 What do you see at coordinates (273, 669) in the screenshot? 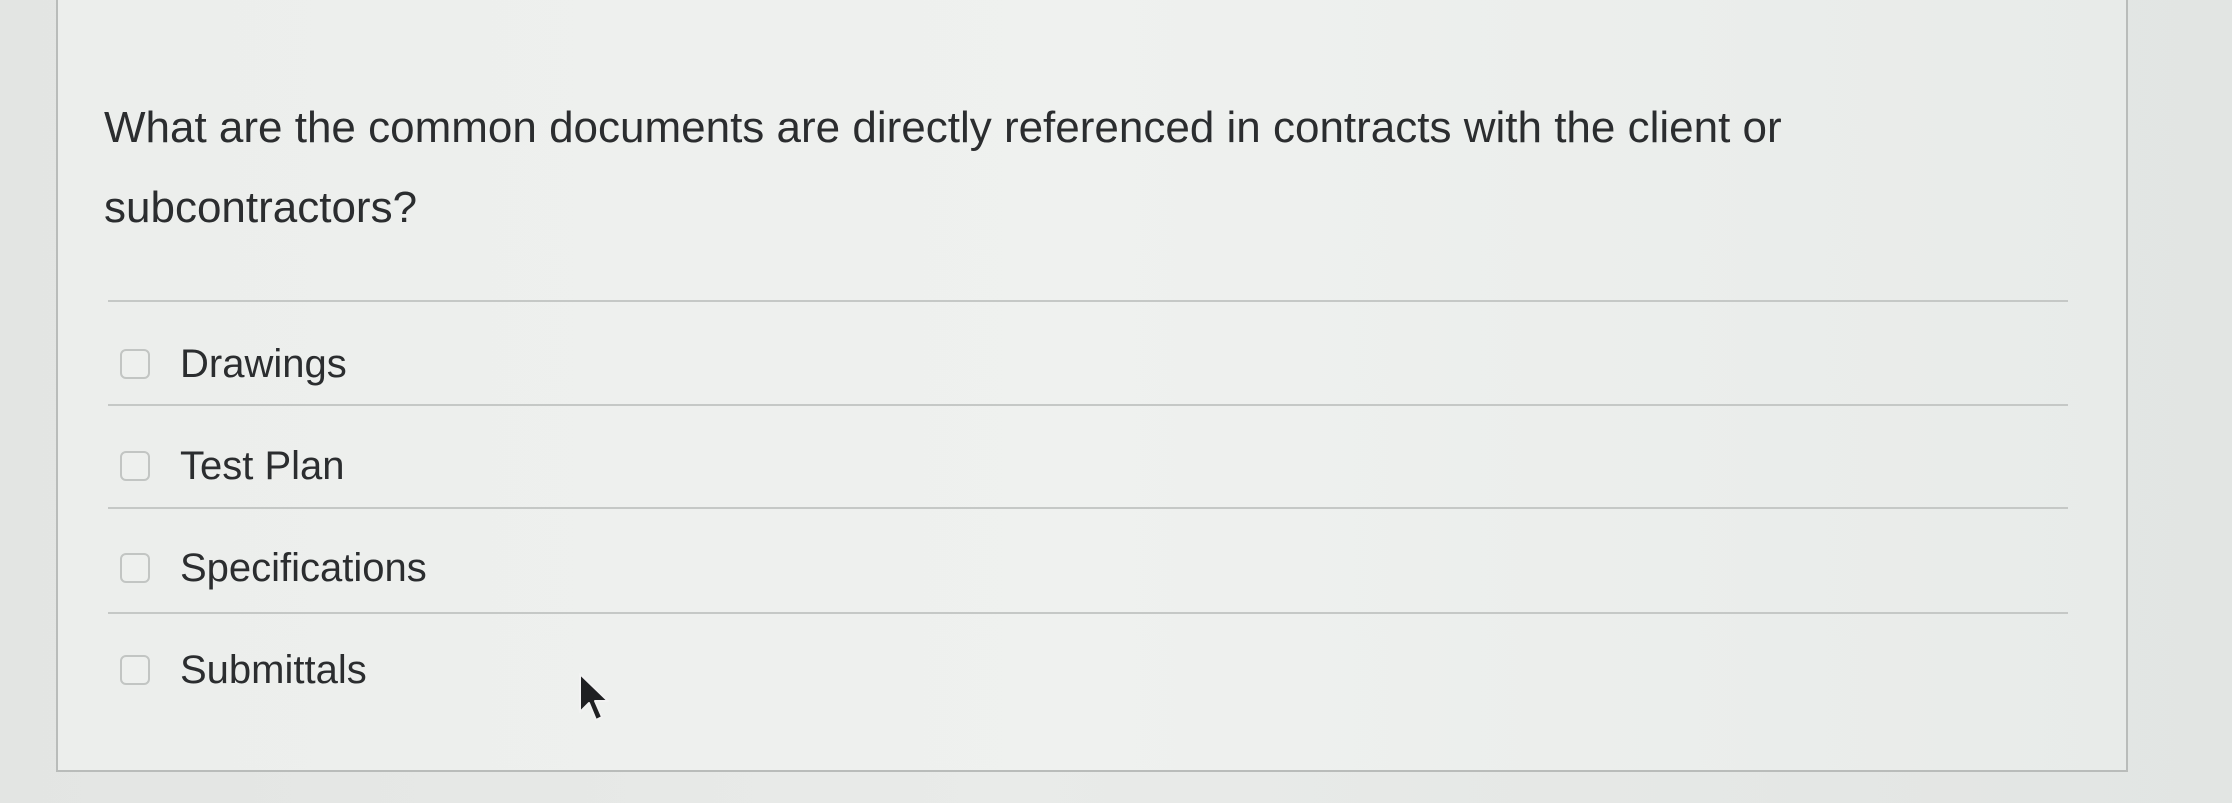
I see `option-label: Submittals` at bounding box center [273, 669].